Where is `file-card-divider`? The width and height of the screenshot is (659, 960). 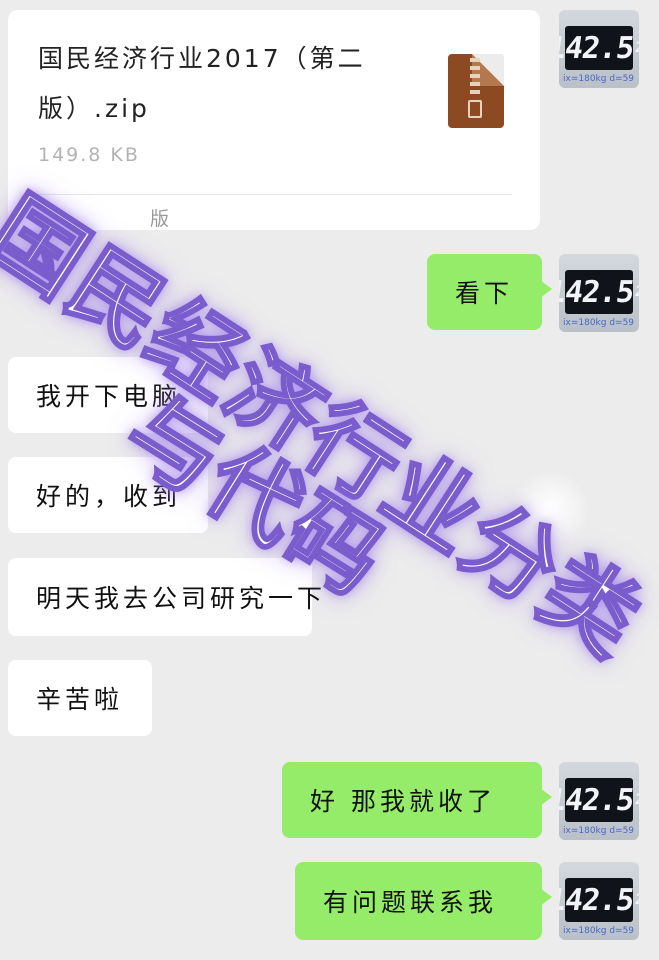
file-card-divider is located at coordinates (275, 194).